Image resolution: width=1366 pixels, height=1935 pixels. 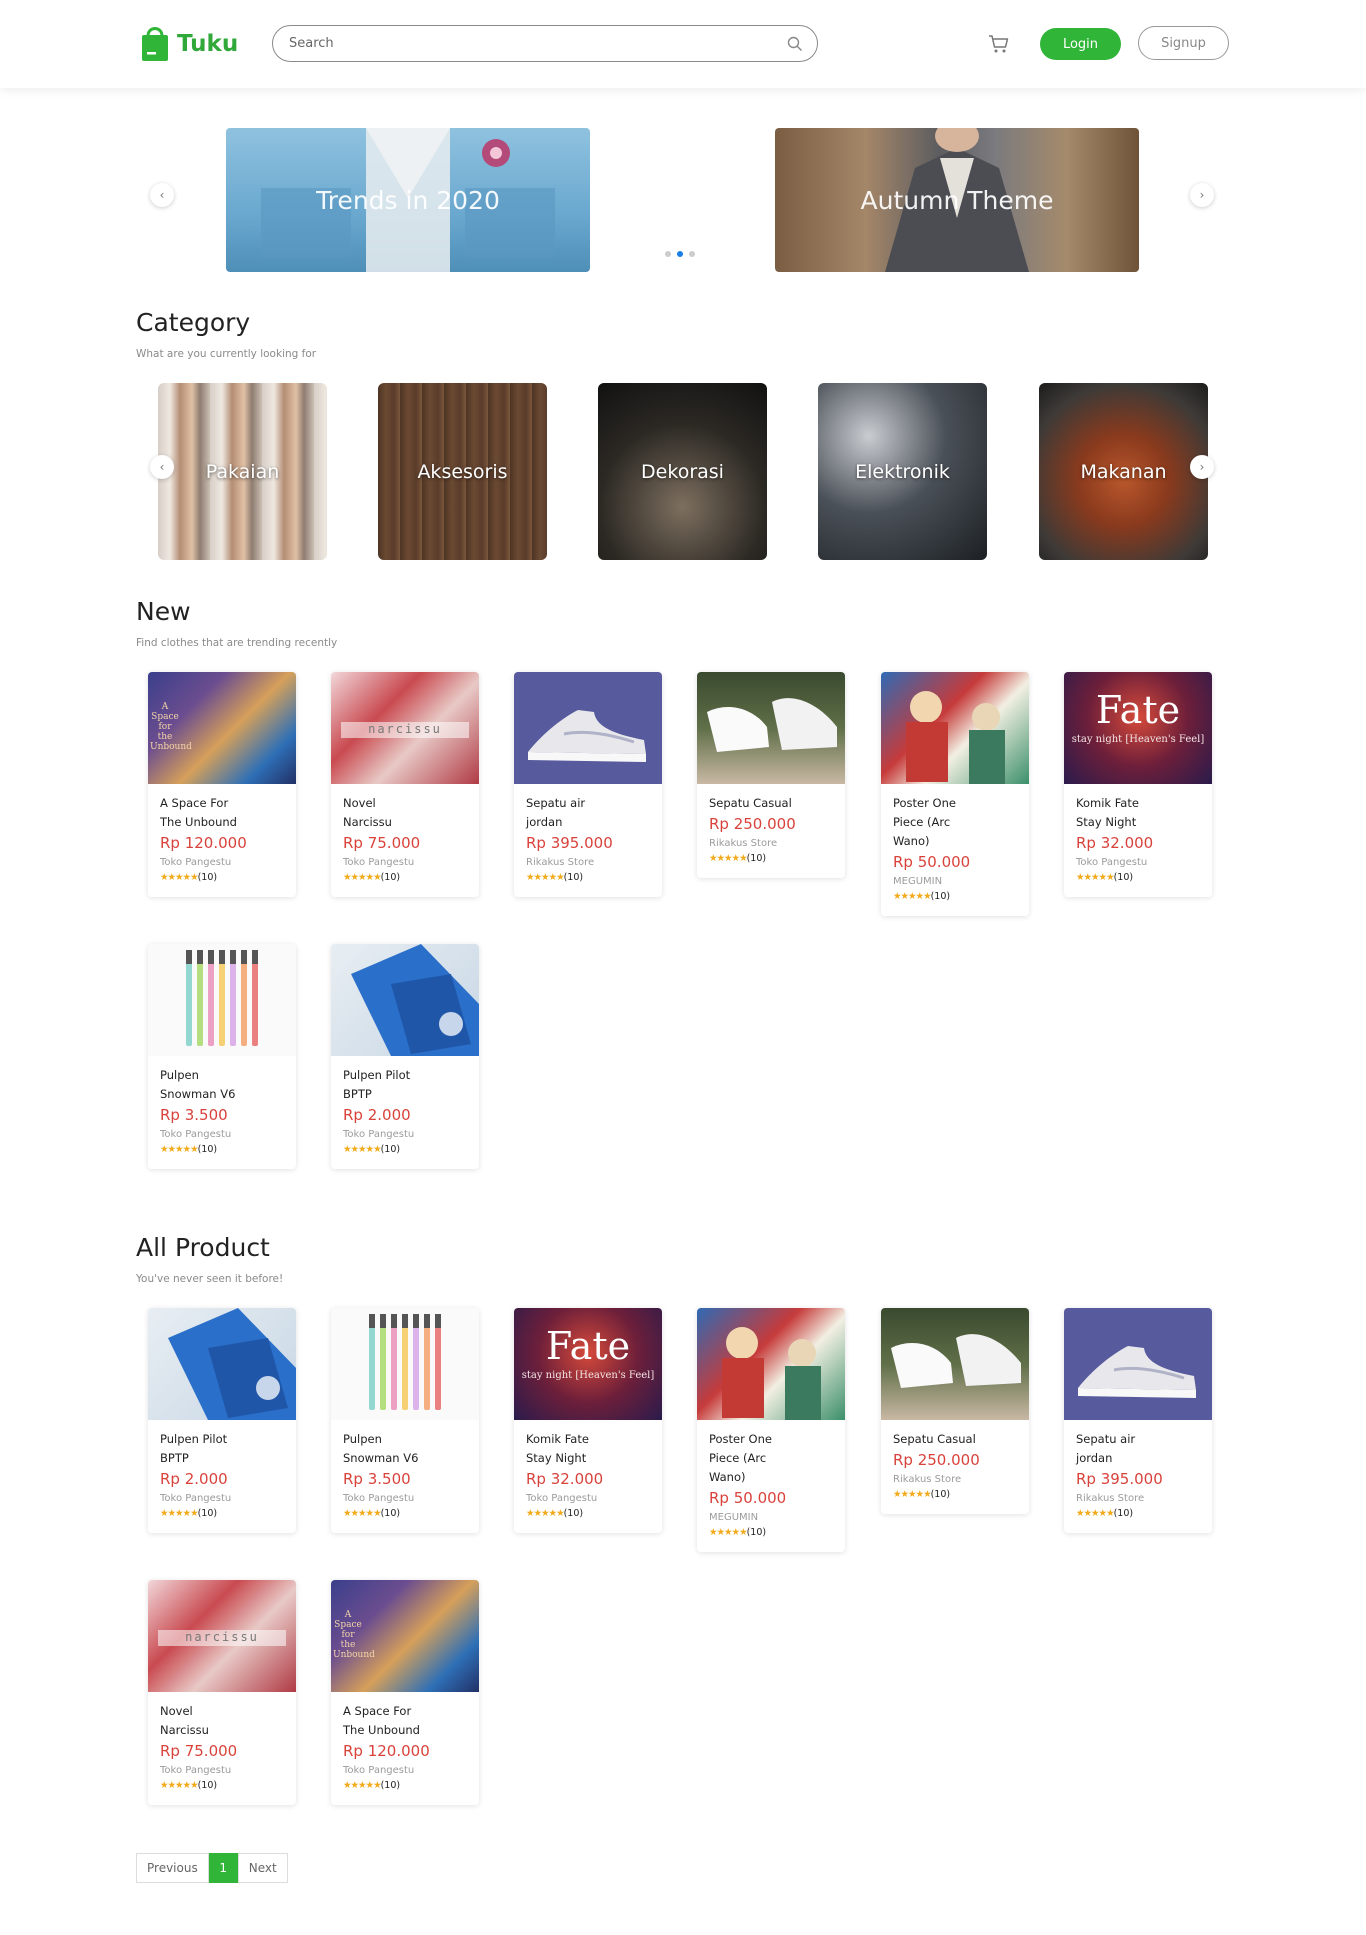 I want to click on carousel-slide: Autumn Theme, so click(x=957, y=200).